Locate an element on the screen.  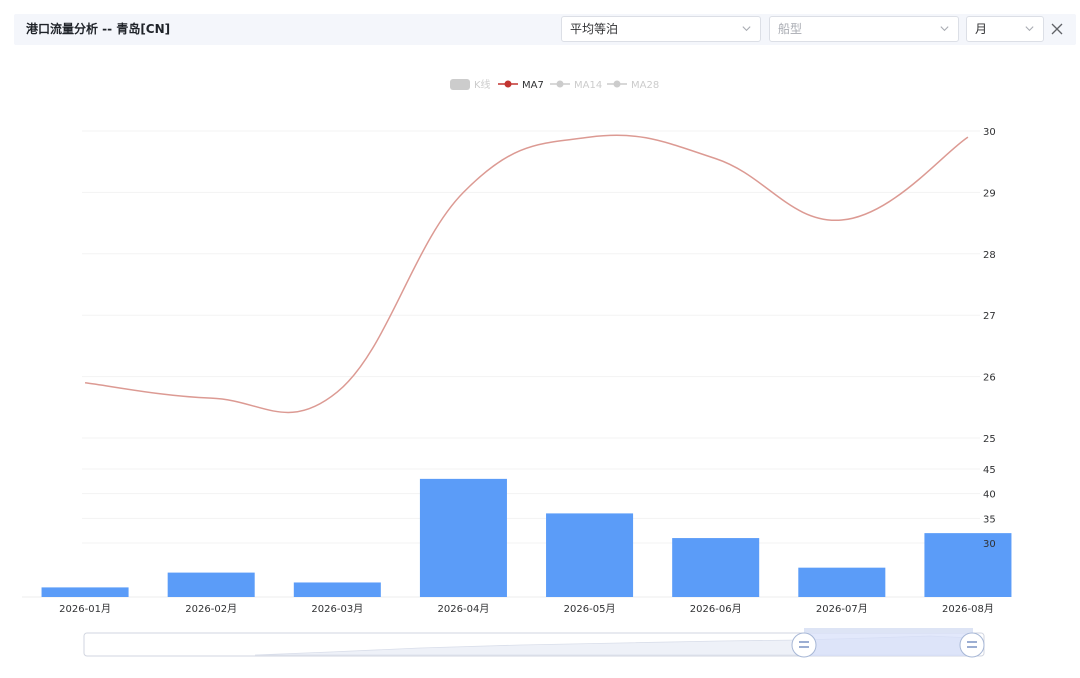
legend-item-ma14: MA14 is located at coordinates (576, 85).